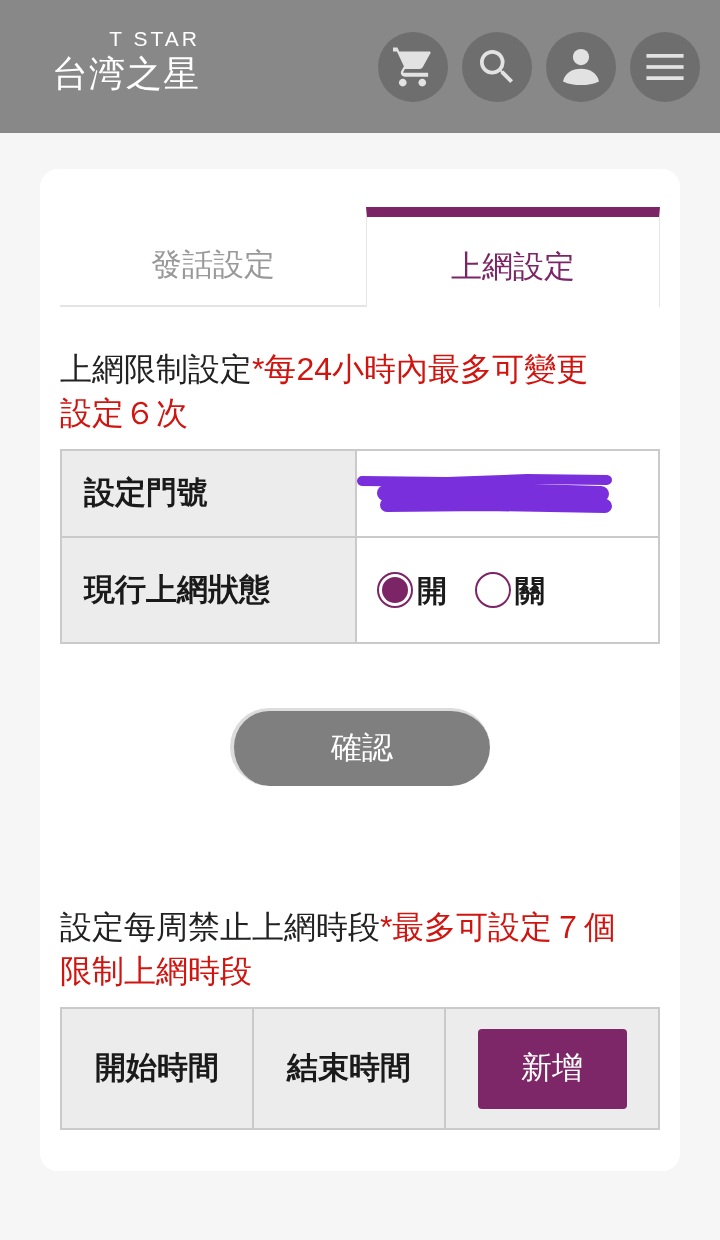  What do you see at coordinates (339, 949) in the screenshot?
I see `section-heading: 設定每周禁止上網時段*最多可設定７個限制上網時段` at bounding box center [339, 949].